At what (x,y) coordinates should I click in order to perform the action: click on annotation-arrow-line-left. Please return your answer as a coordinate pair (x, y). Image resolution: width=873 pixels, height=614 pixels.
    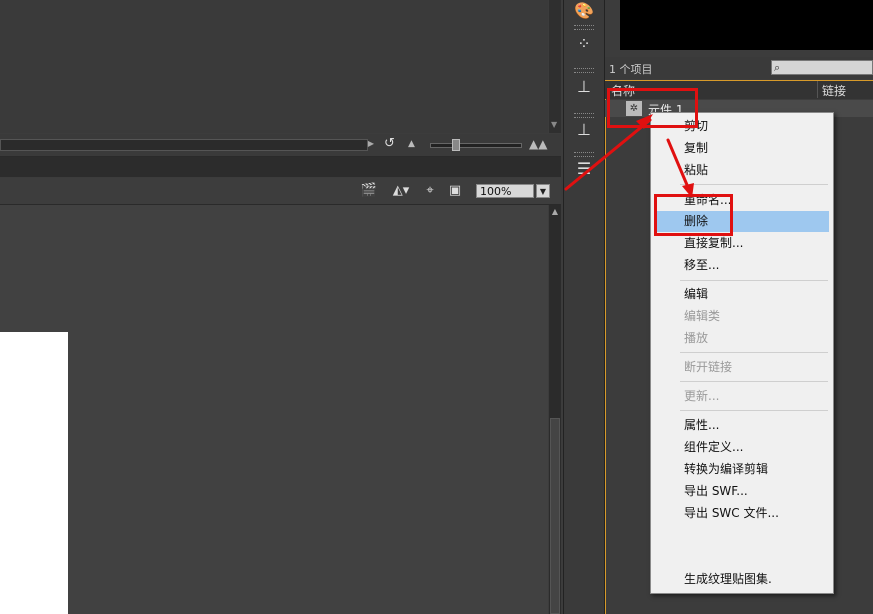
    Looking at the image, I should click on (608, 154).